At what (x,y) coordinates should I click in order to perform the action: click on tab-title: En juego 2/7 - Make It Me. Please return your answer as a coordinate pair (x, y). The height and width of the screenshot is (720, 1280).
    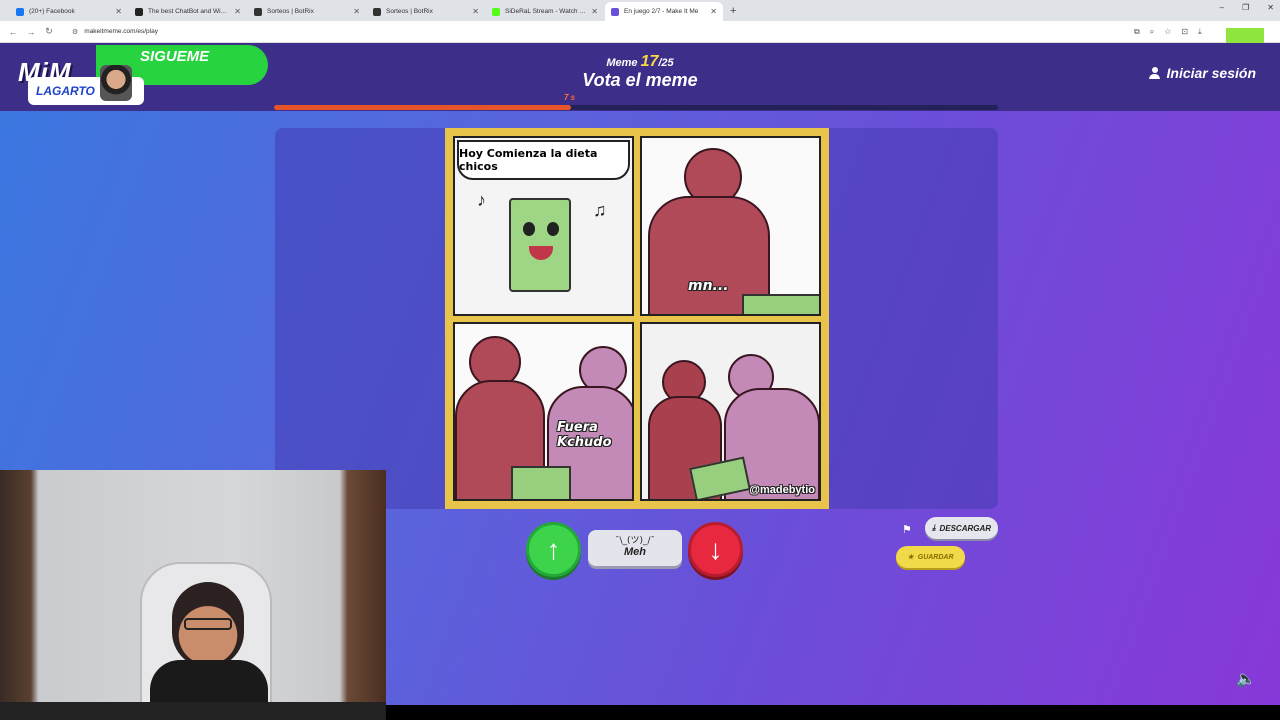
    Looking at the image, I should click on (661, 11).